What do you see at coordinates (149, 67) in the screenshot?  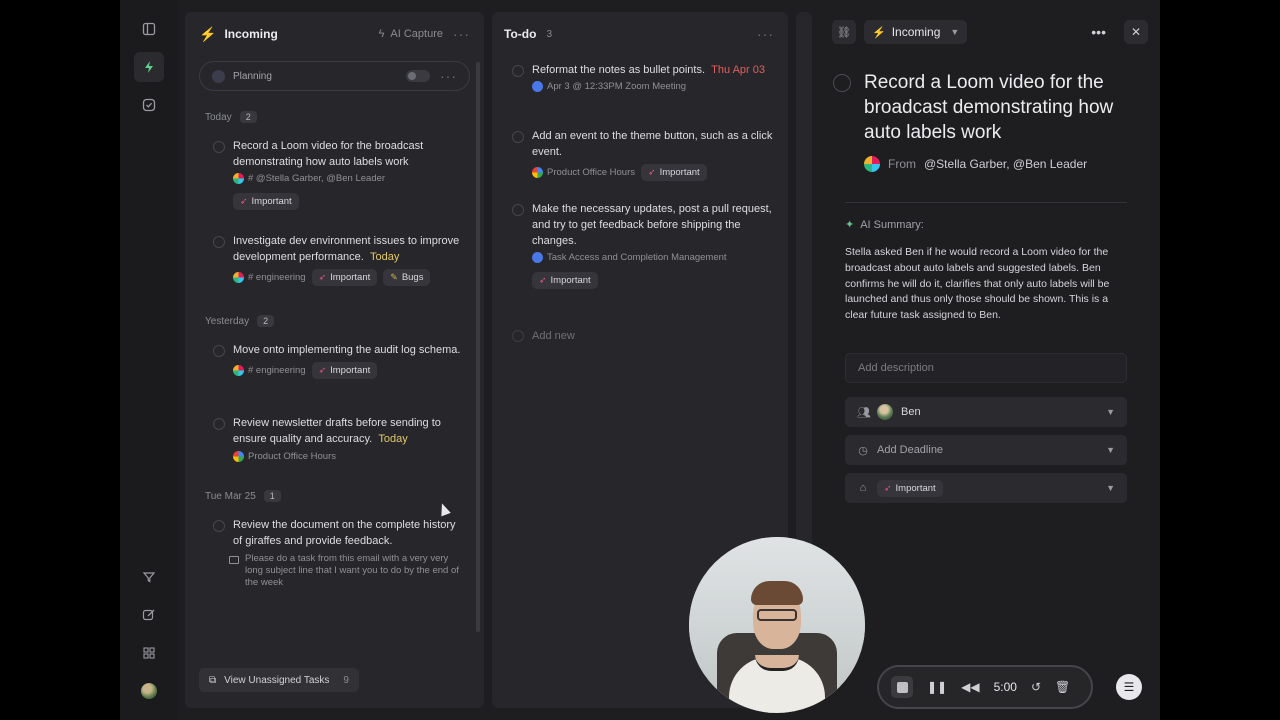 I see `bolt-icon` at bounding box center [149, 67].